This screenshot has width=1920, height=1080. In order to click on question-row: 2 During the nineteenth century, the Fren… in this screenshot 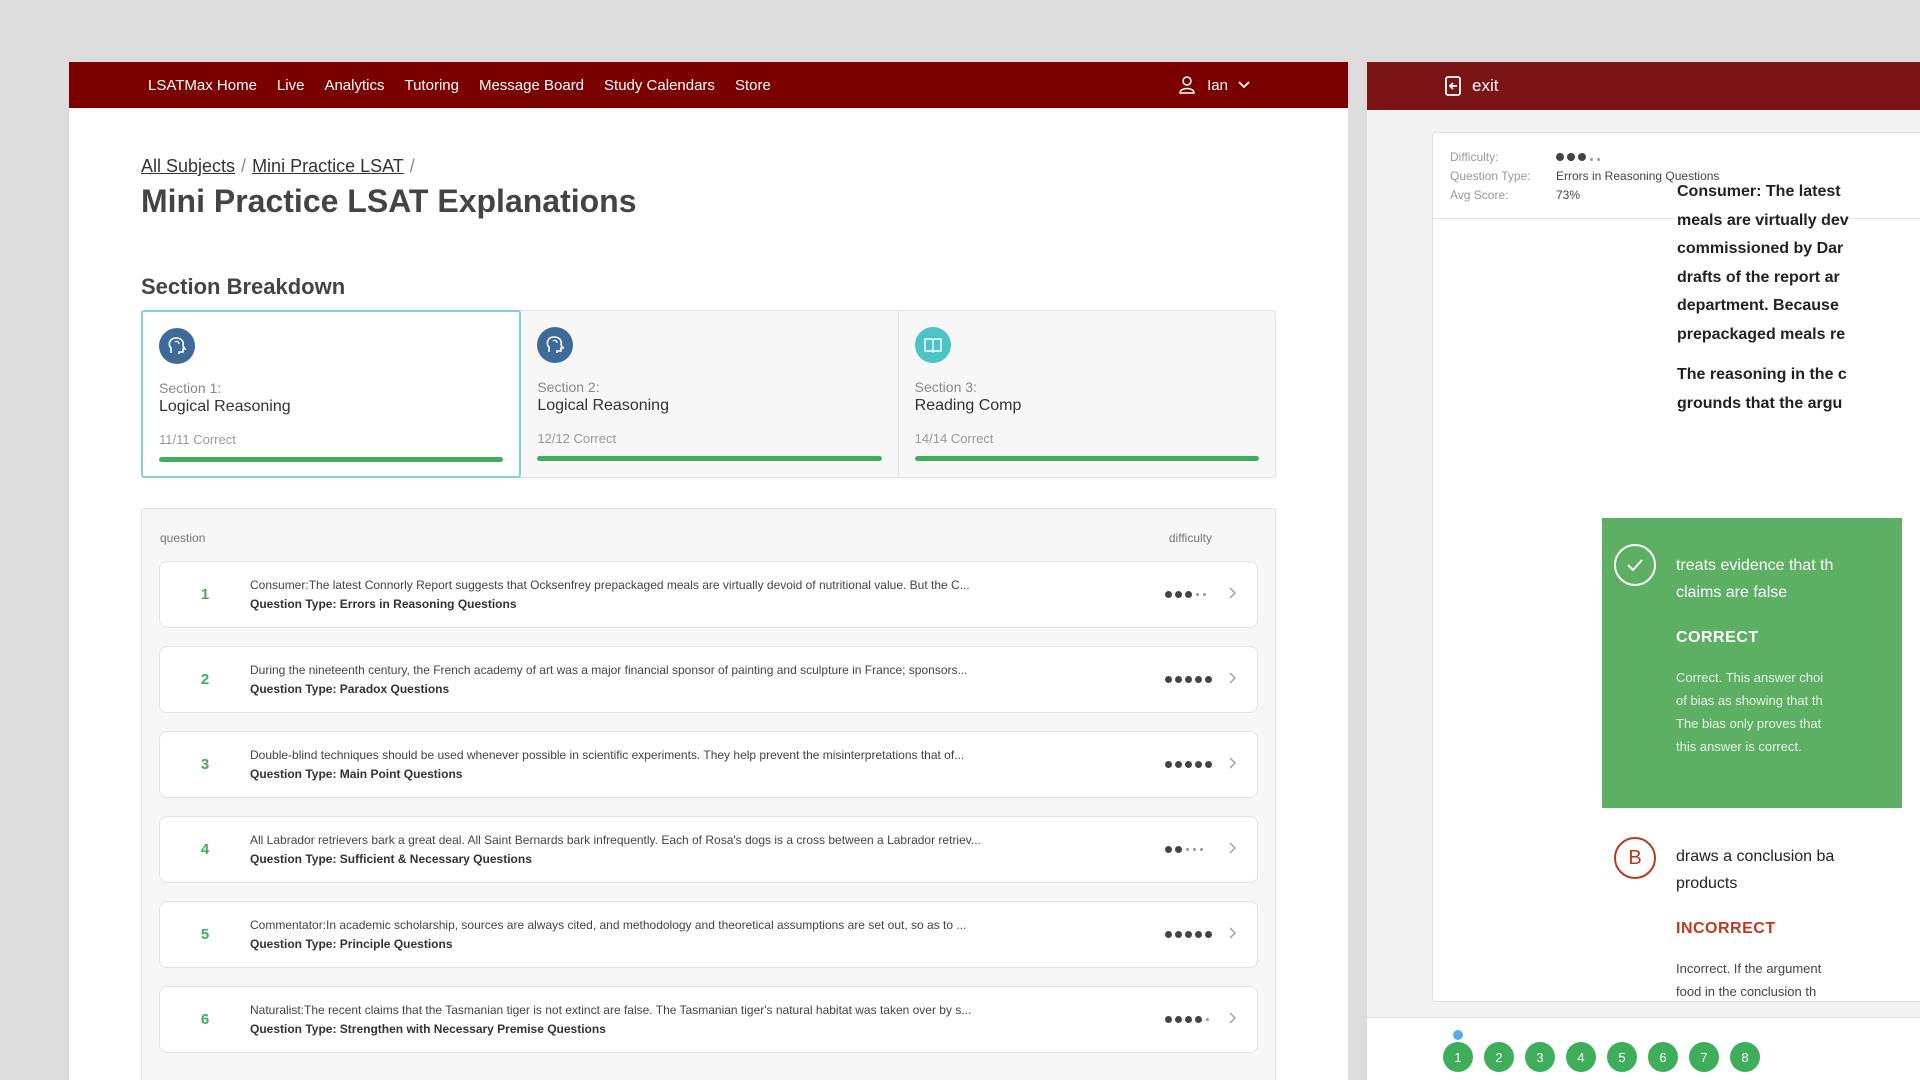, I will do `click(708, 679)`.